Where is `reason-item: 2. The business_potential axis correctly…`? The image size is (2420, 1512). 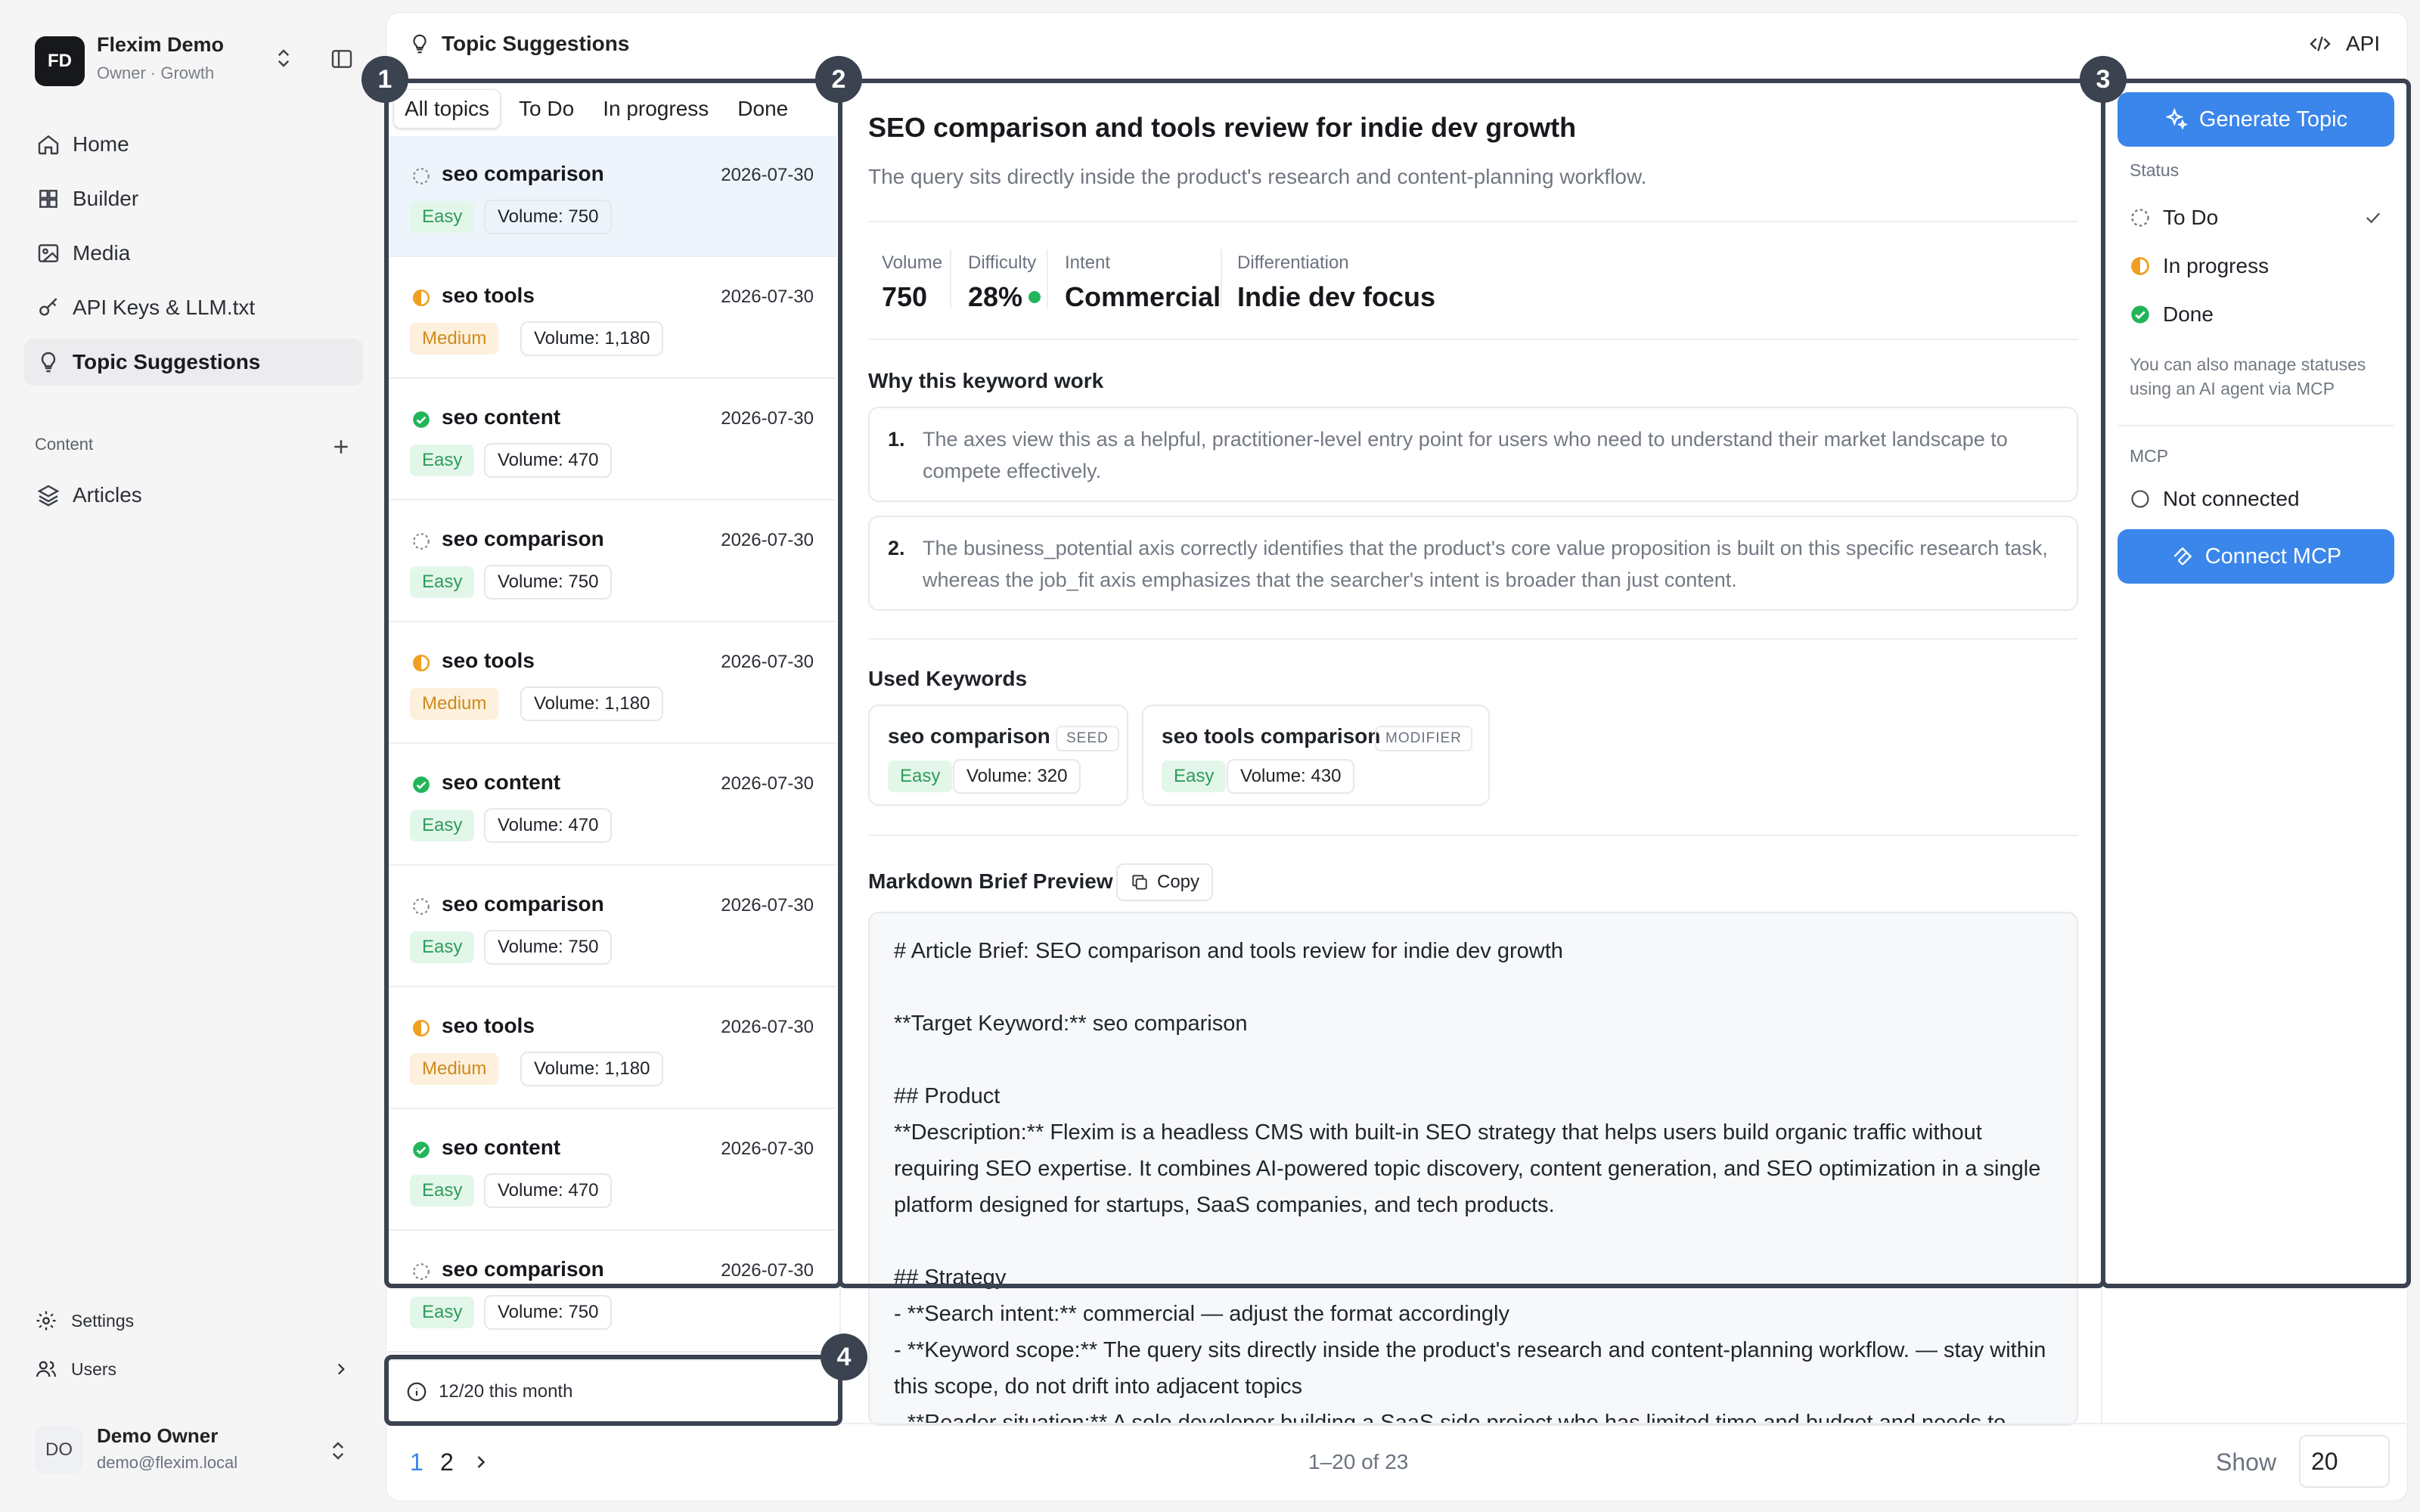 reason-item: 2. The business_potential axis correctly… is located at coordinates (1473, 563).